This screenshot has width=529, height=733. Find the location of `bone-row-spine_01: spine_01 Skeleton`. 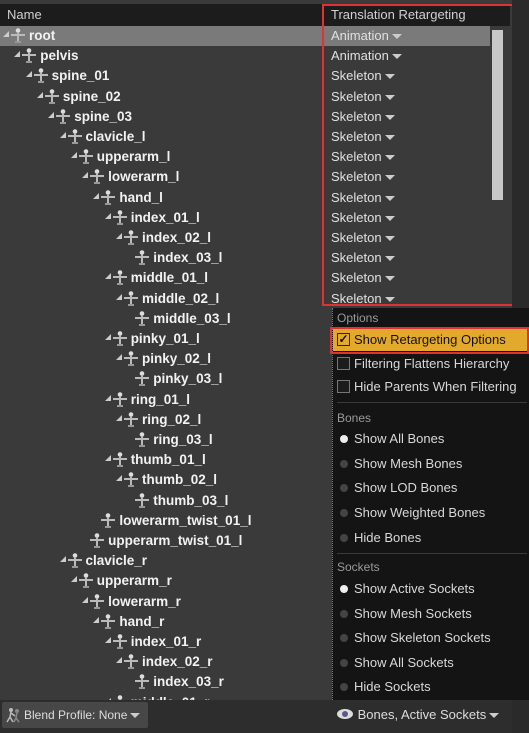

bone-row-spine_01: spine_01 Skeleton is located at coordinates (245, 76).